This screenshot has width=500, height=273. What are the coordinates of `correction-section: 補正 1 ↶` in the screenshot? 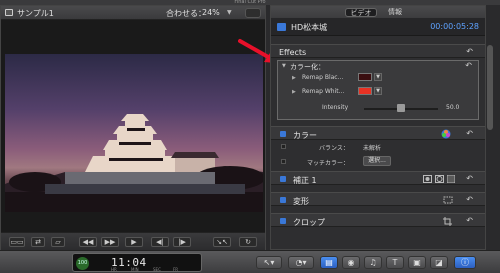 It's located at (378, 178).